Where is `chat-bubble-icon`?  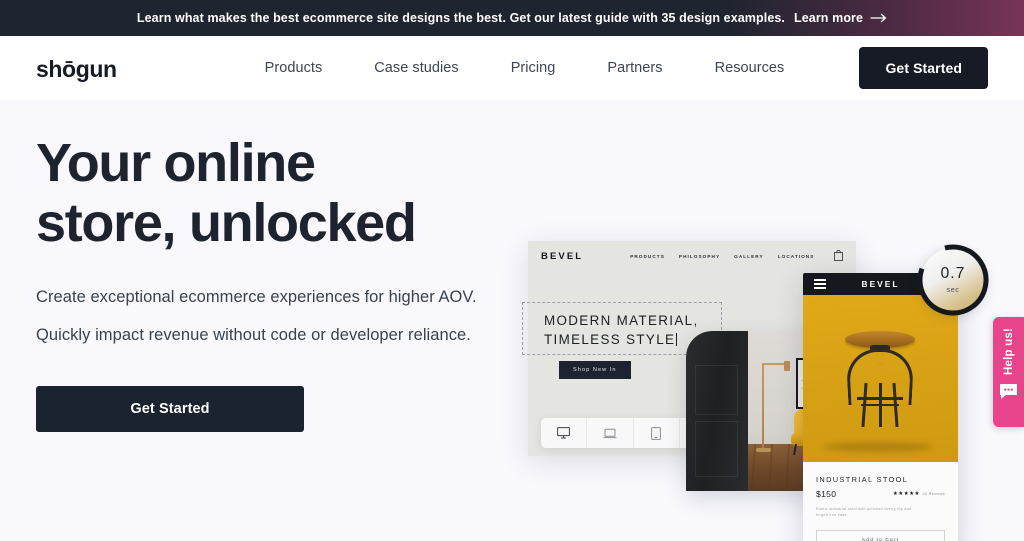
chat-bubble-icon is located at coordinates (1008, 391).